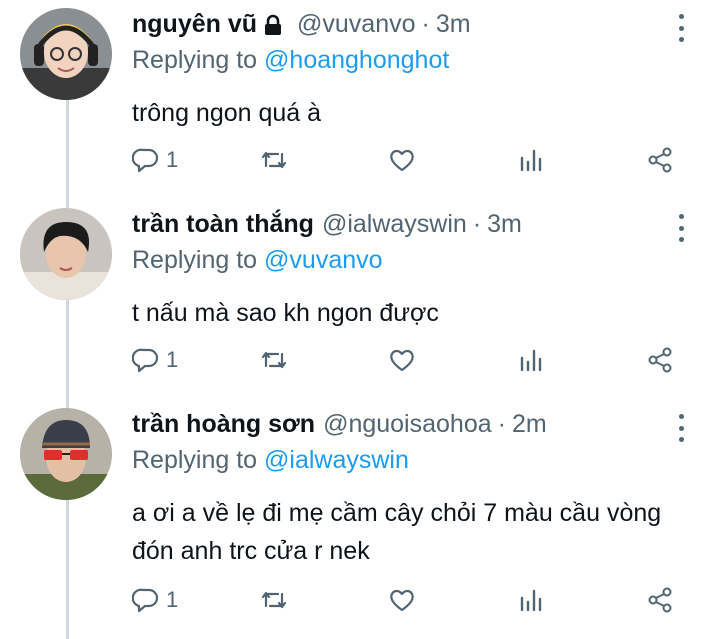 The width and height of the screenshot is (720, 639). Describe the element at coordinates (356, 24) in the screenshot. I see `user-handle: @vuvanvo` at that location.